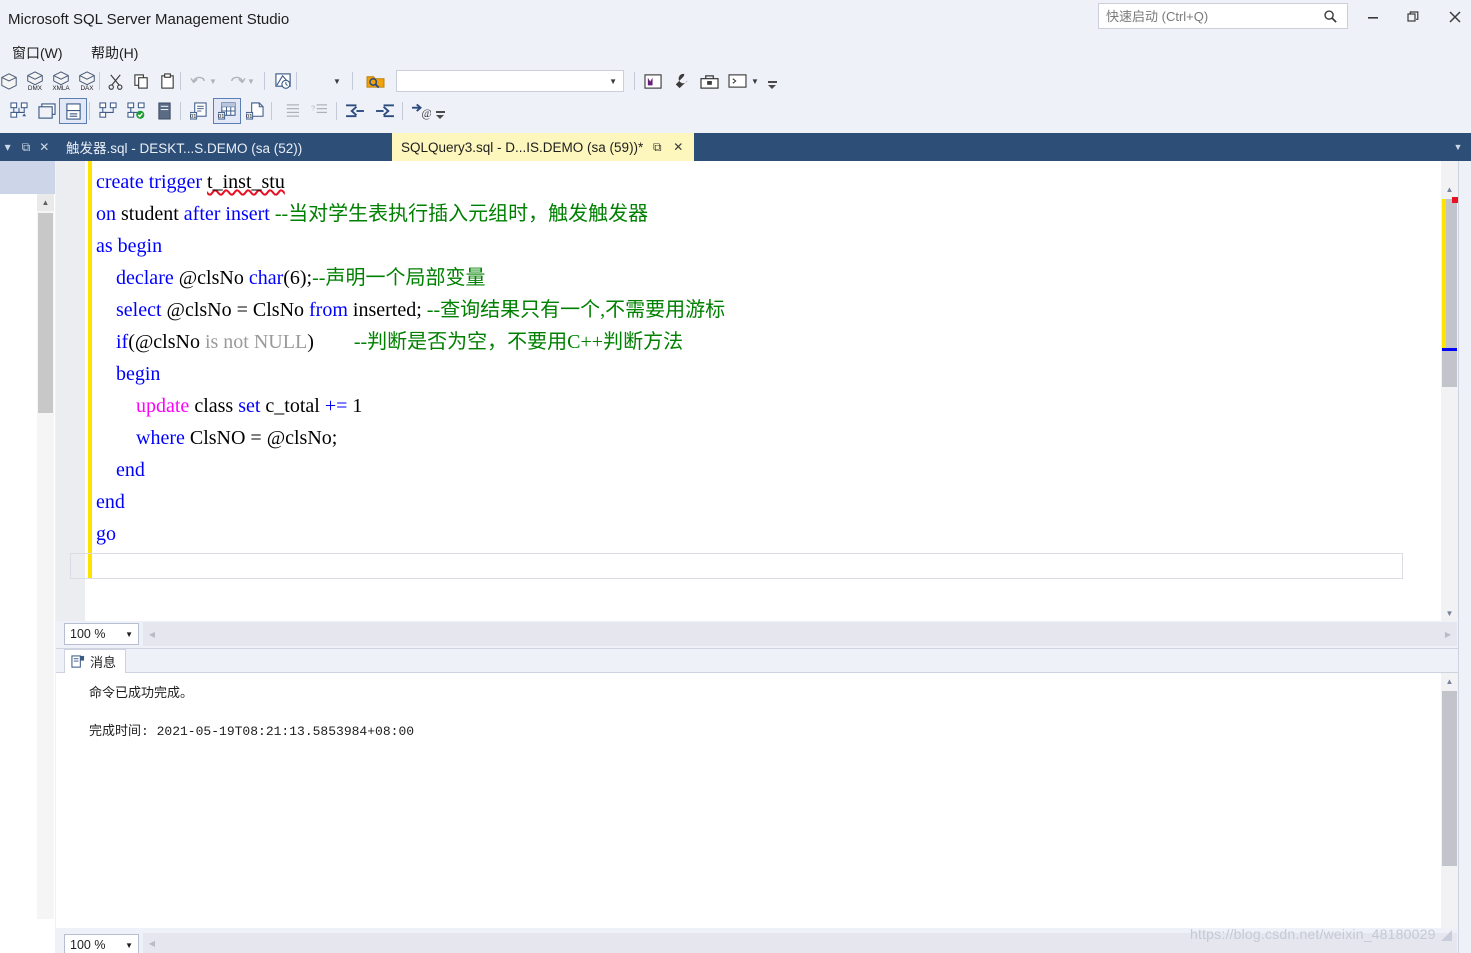 The image size is (1471, 953). Describe the element at coordinates (1448, 634) in the screenshot. I see `scroll-right-arrow: ▶` at that location.